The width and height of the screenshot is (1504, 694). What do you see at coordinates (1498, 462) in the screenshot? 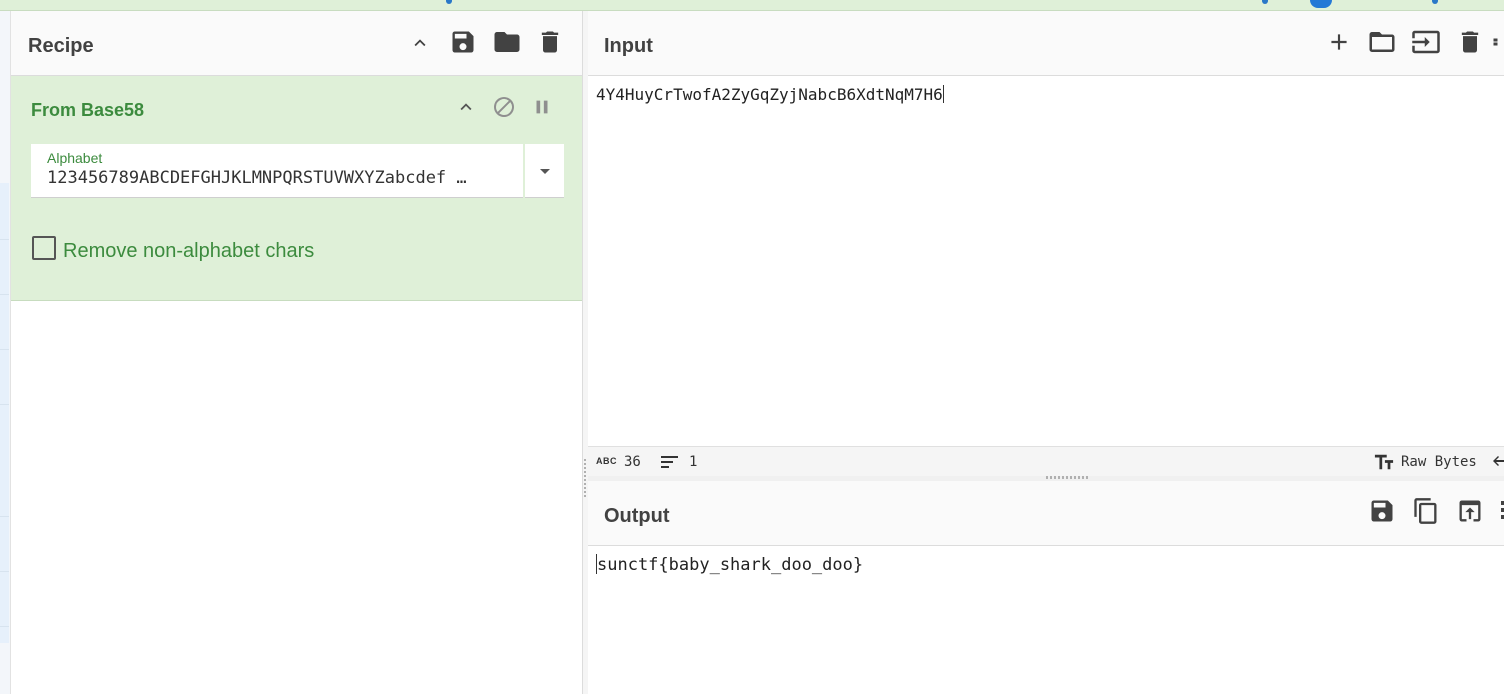
I see `arrow-left-icon` at bounding box center [1498, 462].